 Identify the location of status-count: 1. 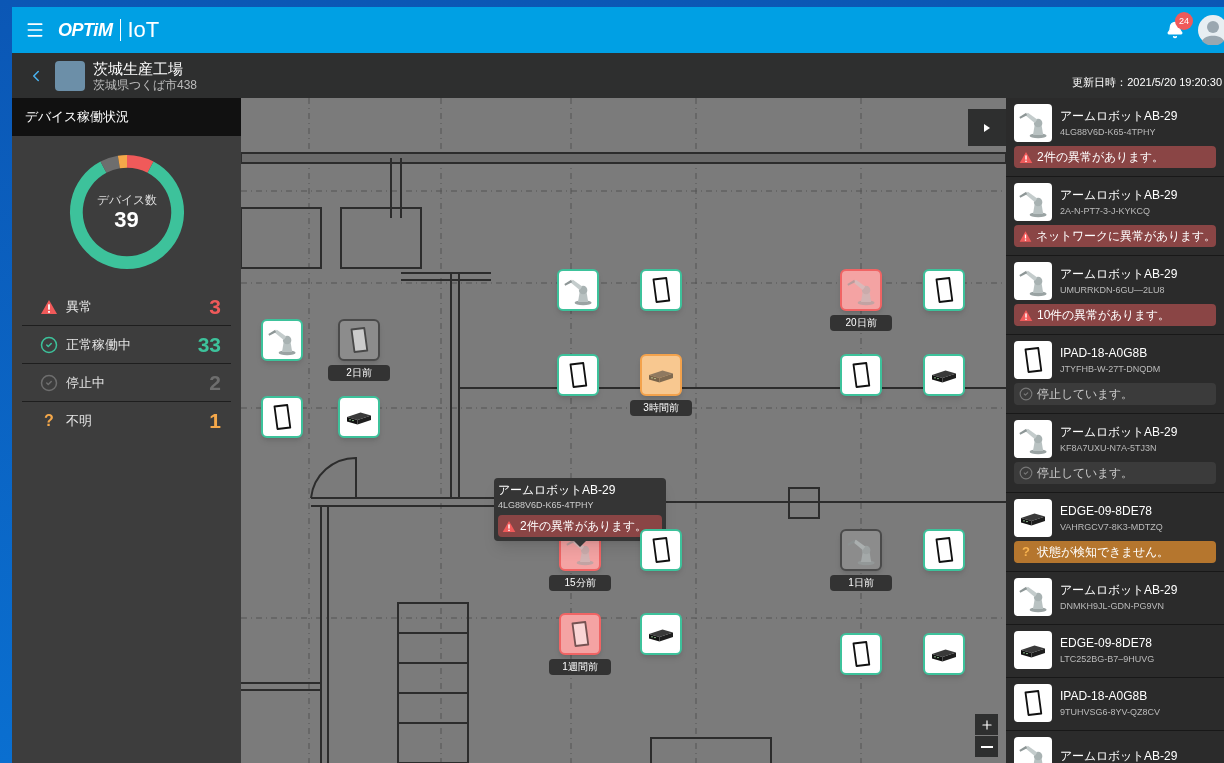
(215, 421).